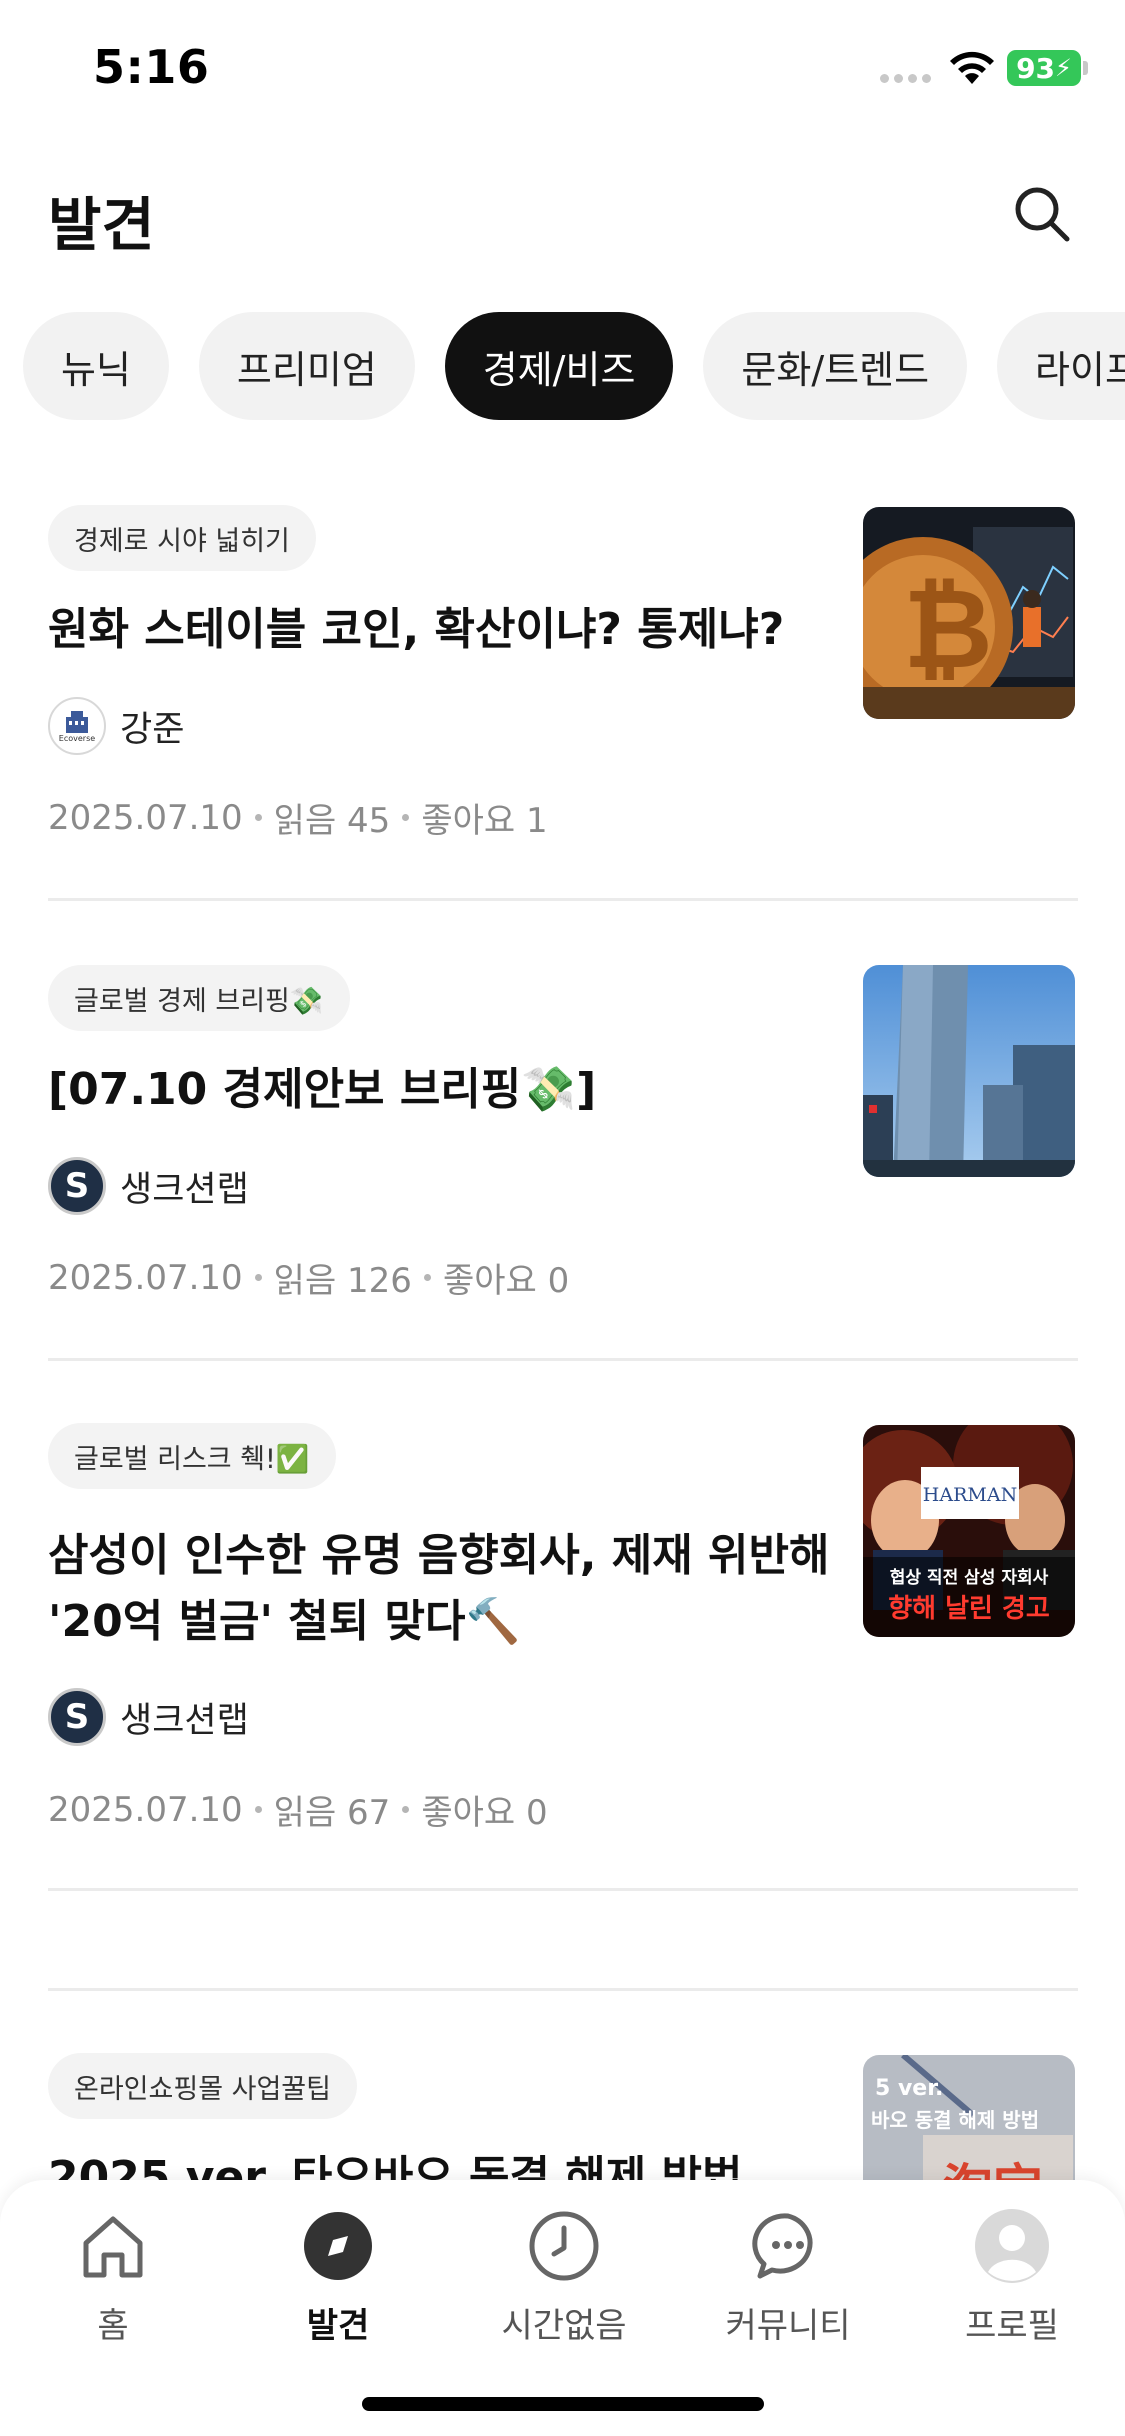  What do you see at coordinates (1036, 68) in the screenshot?
I see `battery-level: 93` at bounding box center [1036, 68].